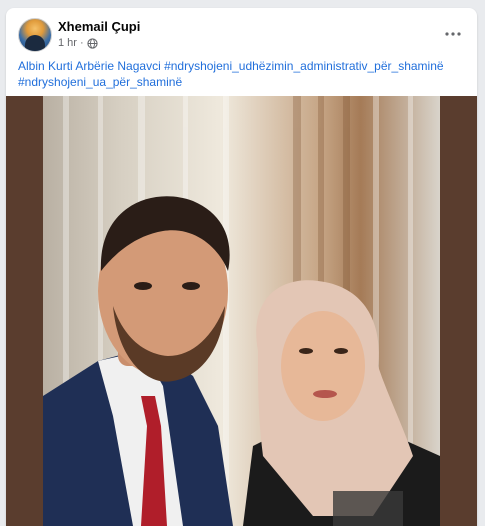  What do you see at coordinates (78, 43) in the screenshot?
I see `post-meta: 1 hr ·` at bounding box center [78, 43].